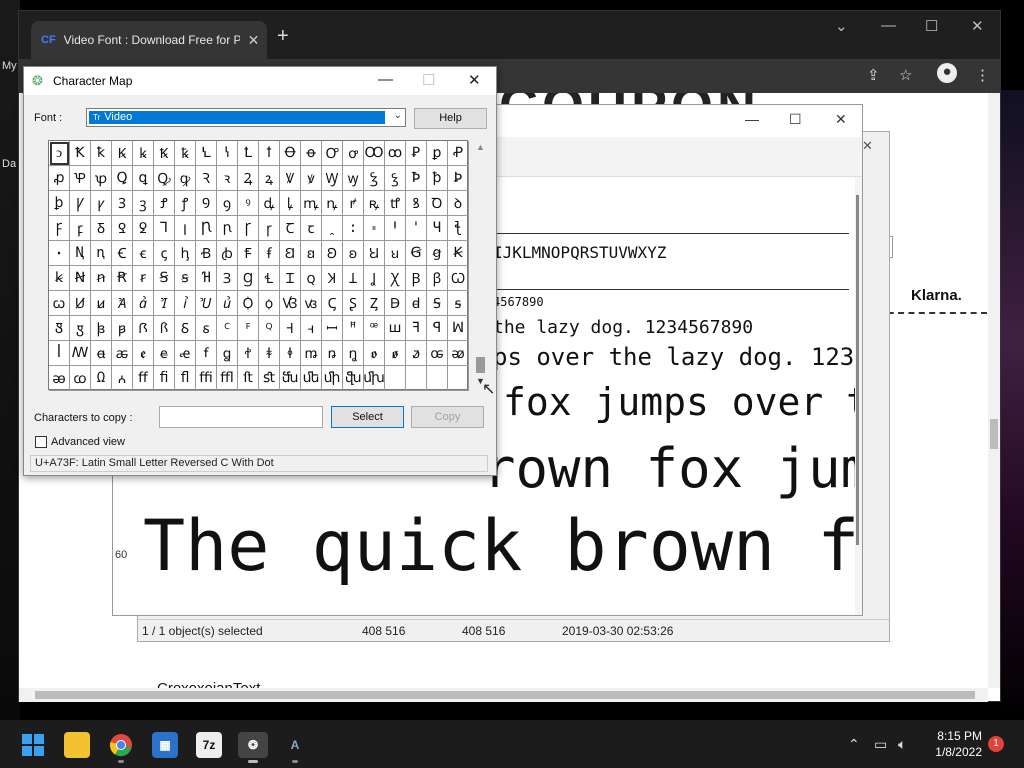  I want to click on char-cell: ꟁ, so click(269, 303).